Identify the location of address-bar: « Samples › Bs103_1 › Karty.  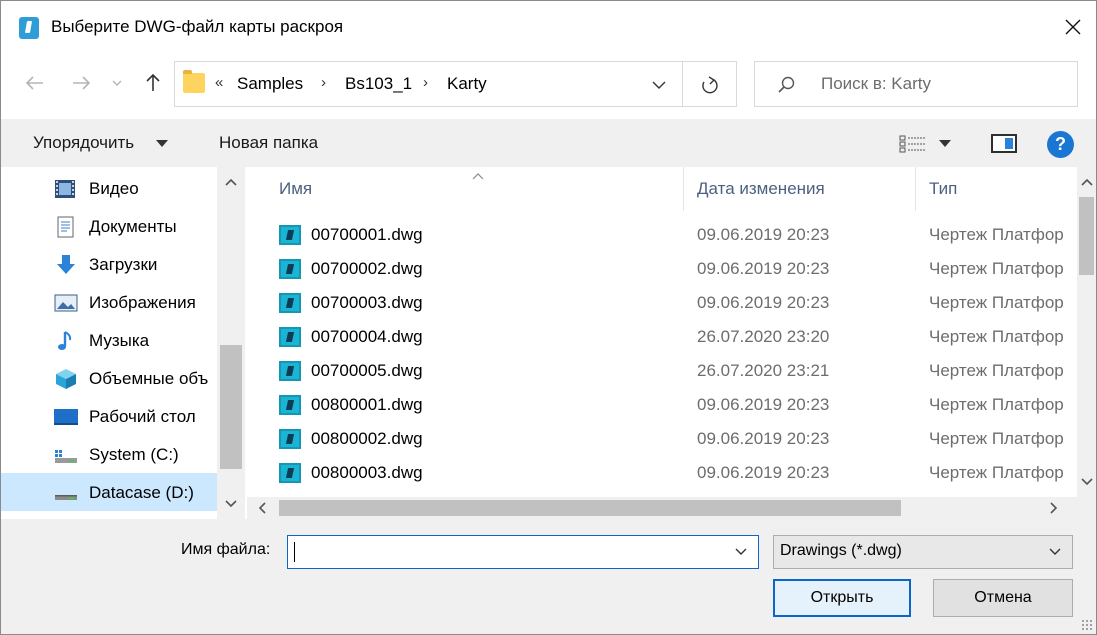
(455, 84).